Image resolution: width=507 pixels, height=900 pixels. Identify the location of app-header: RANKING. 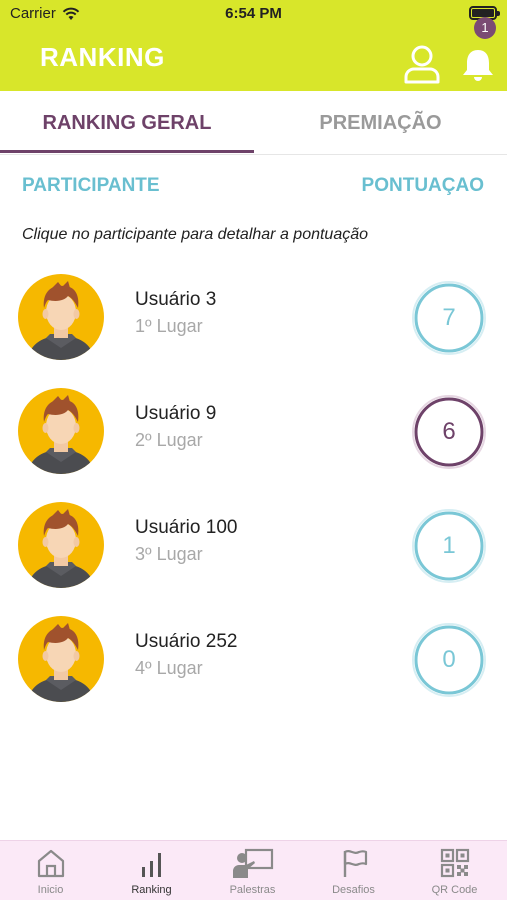
(253, 59).